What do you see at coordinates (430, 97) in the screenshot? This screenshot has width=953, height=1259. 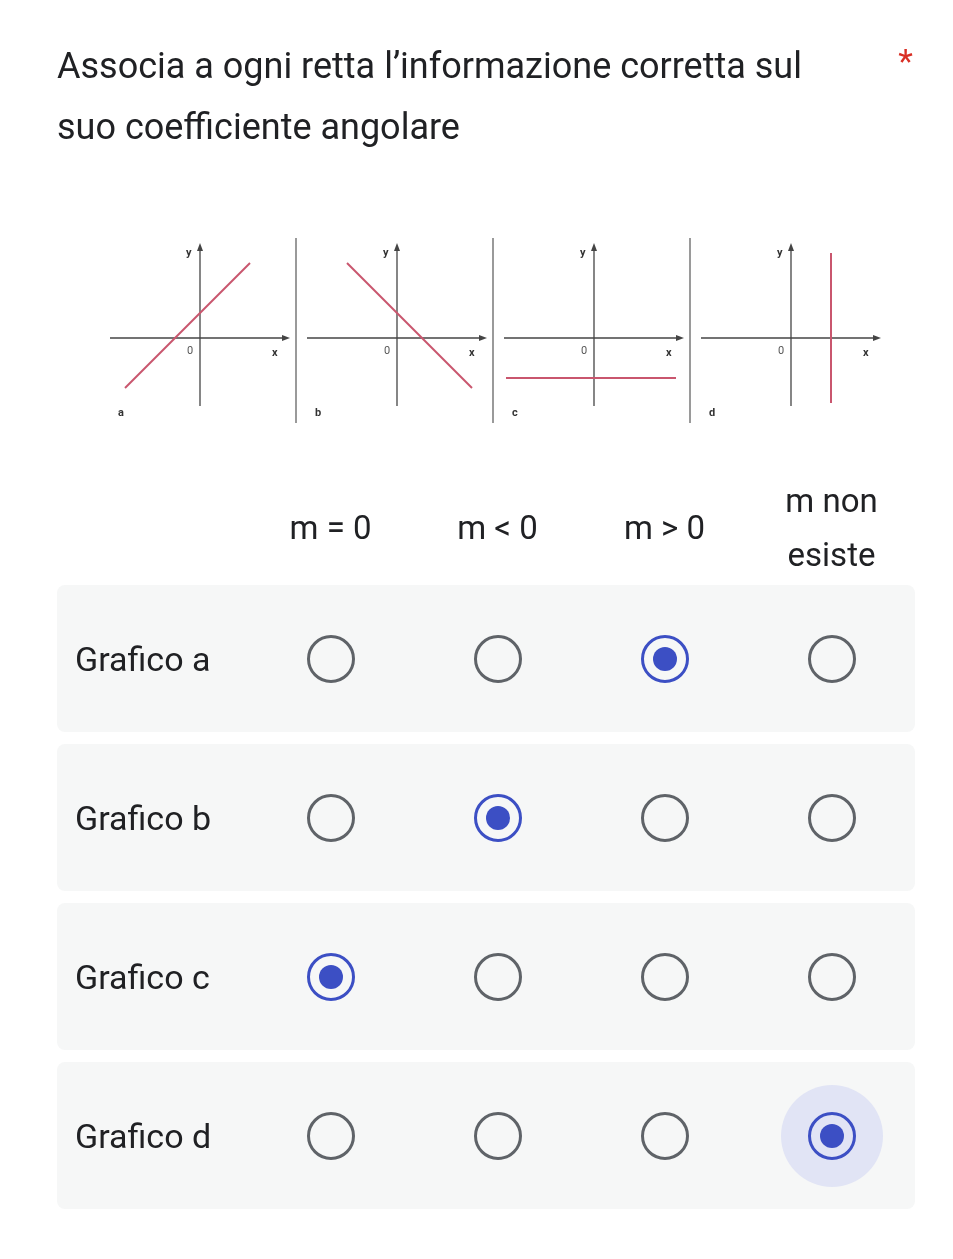 I see `question-title: Associa a ogni retta l’informazione corretta sul suo coefficiente angolare` at bounding box center [430, 97].